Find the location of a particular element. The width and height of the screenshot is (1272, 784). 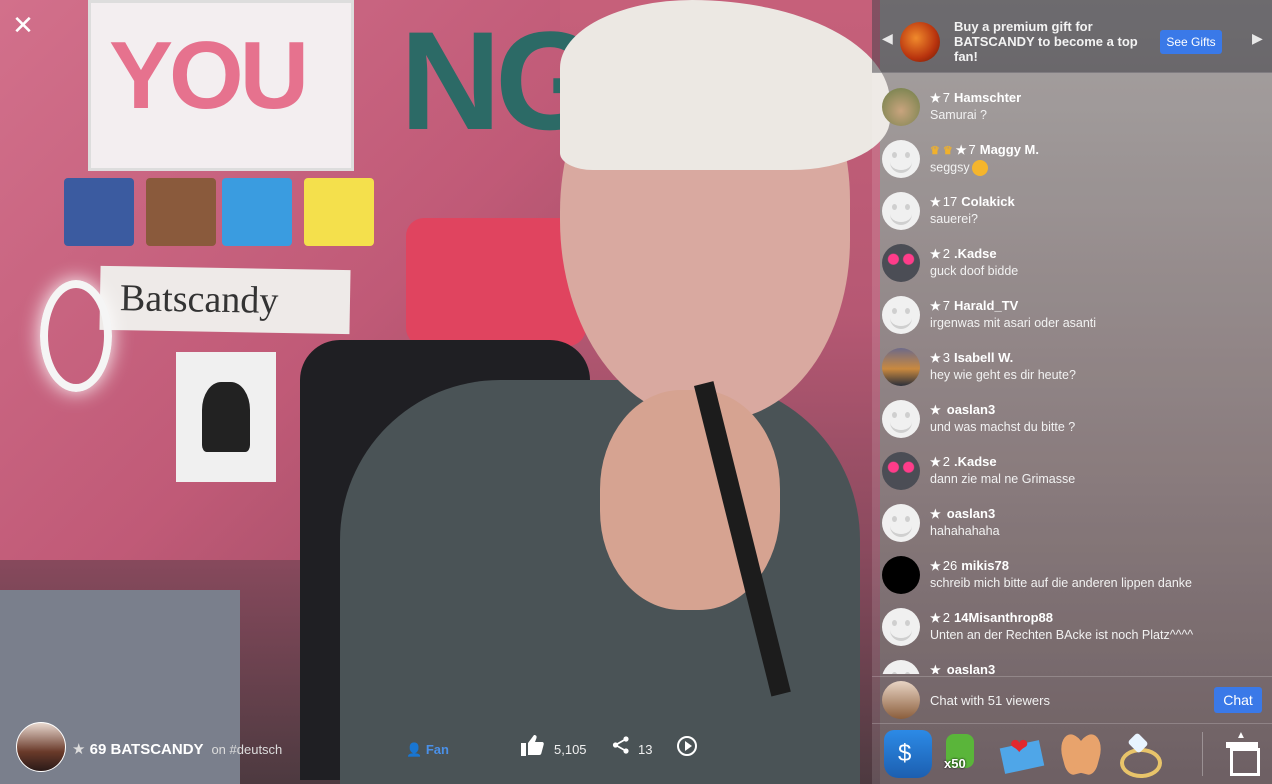

chat-message: ★ 3 Isabell W. hey wie geht es dir heute? is located at coordinates (1072, 370).